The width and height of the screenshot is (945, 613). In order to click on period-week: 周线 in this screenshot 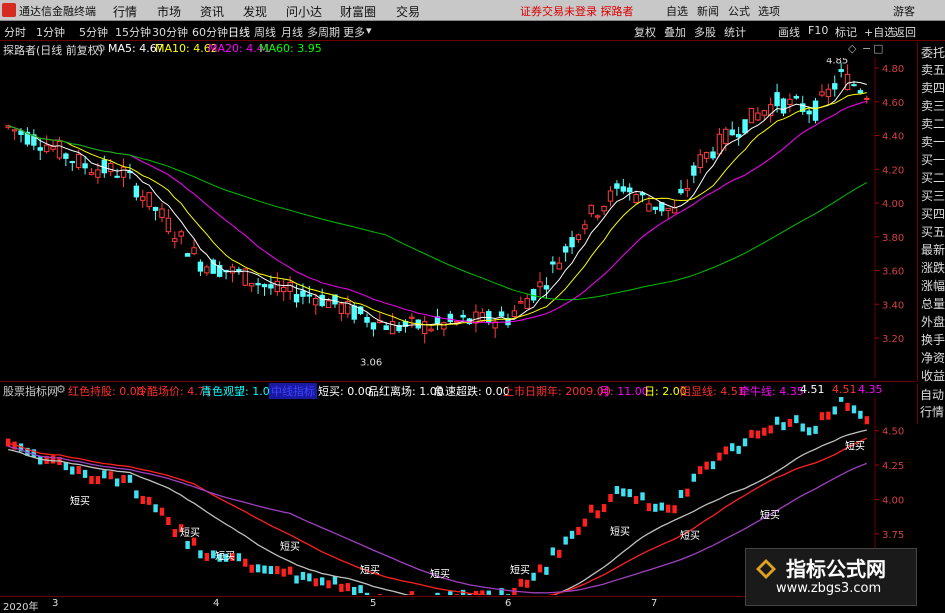, I will do `click(265, 32)`.